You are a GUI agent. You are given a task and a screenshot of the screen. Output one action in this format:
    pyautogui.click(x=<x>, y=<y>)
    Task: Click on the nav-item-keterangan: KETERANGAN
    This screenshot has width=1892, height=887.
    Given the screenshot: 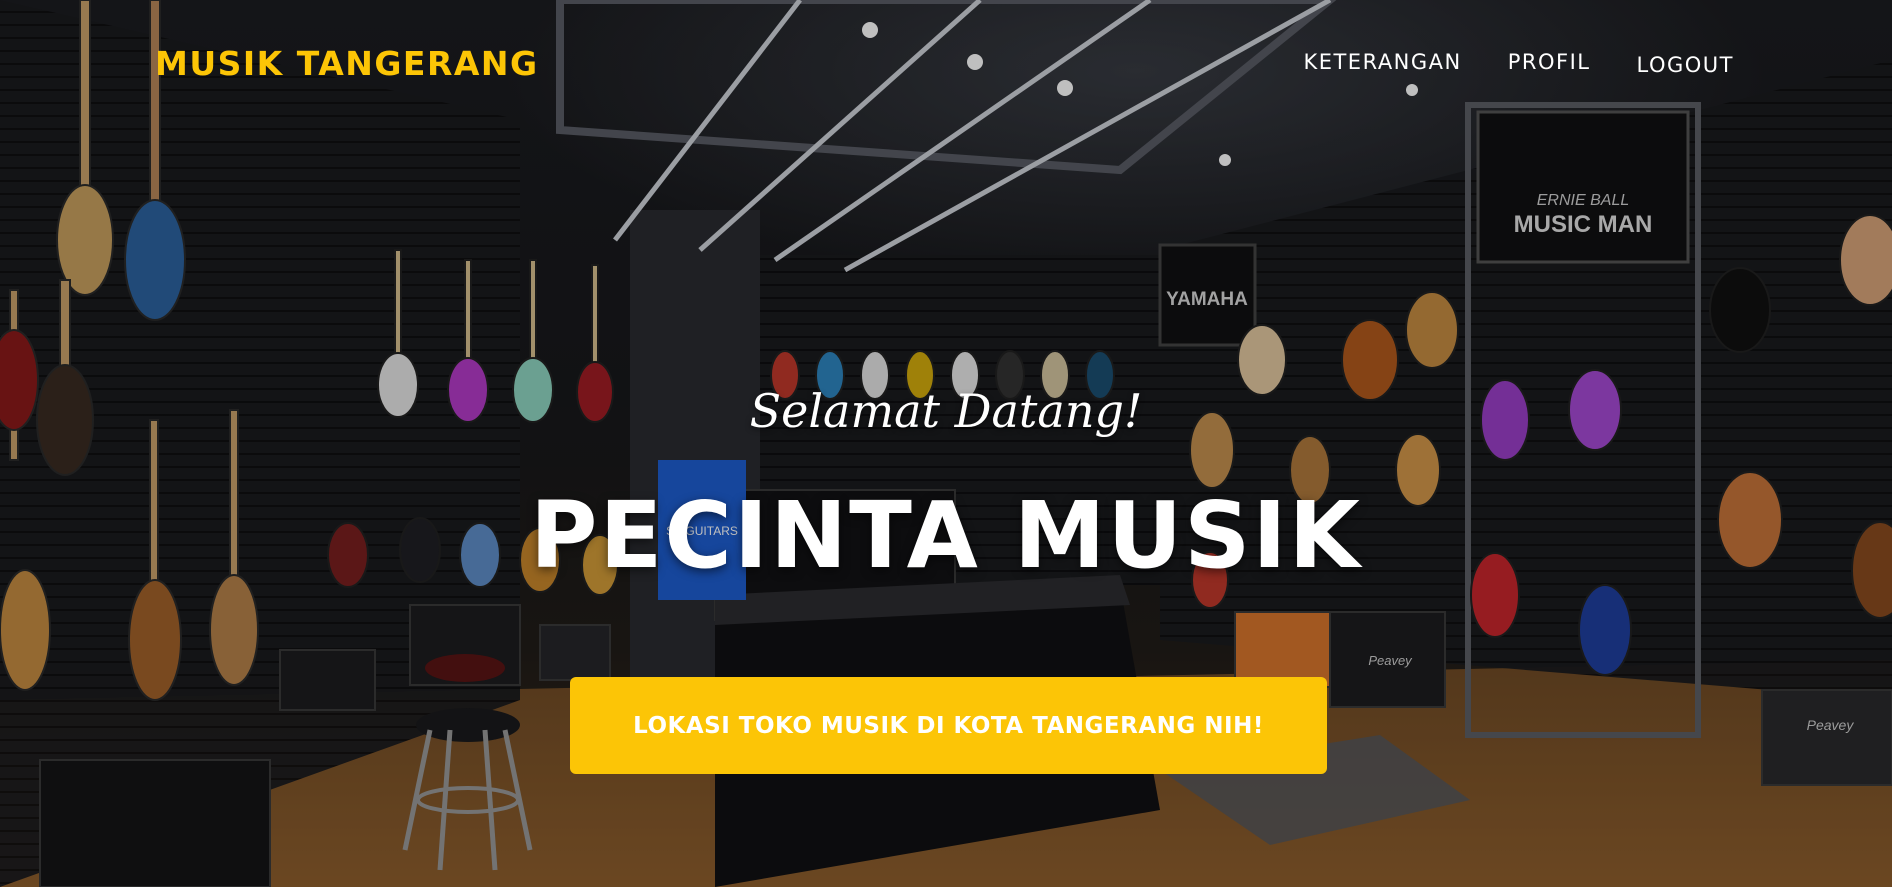 What is the action you would take?
    pyautogui.click(x=1382, y=63)
    